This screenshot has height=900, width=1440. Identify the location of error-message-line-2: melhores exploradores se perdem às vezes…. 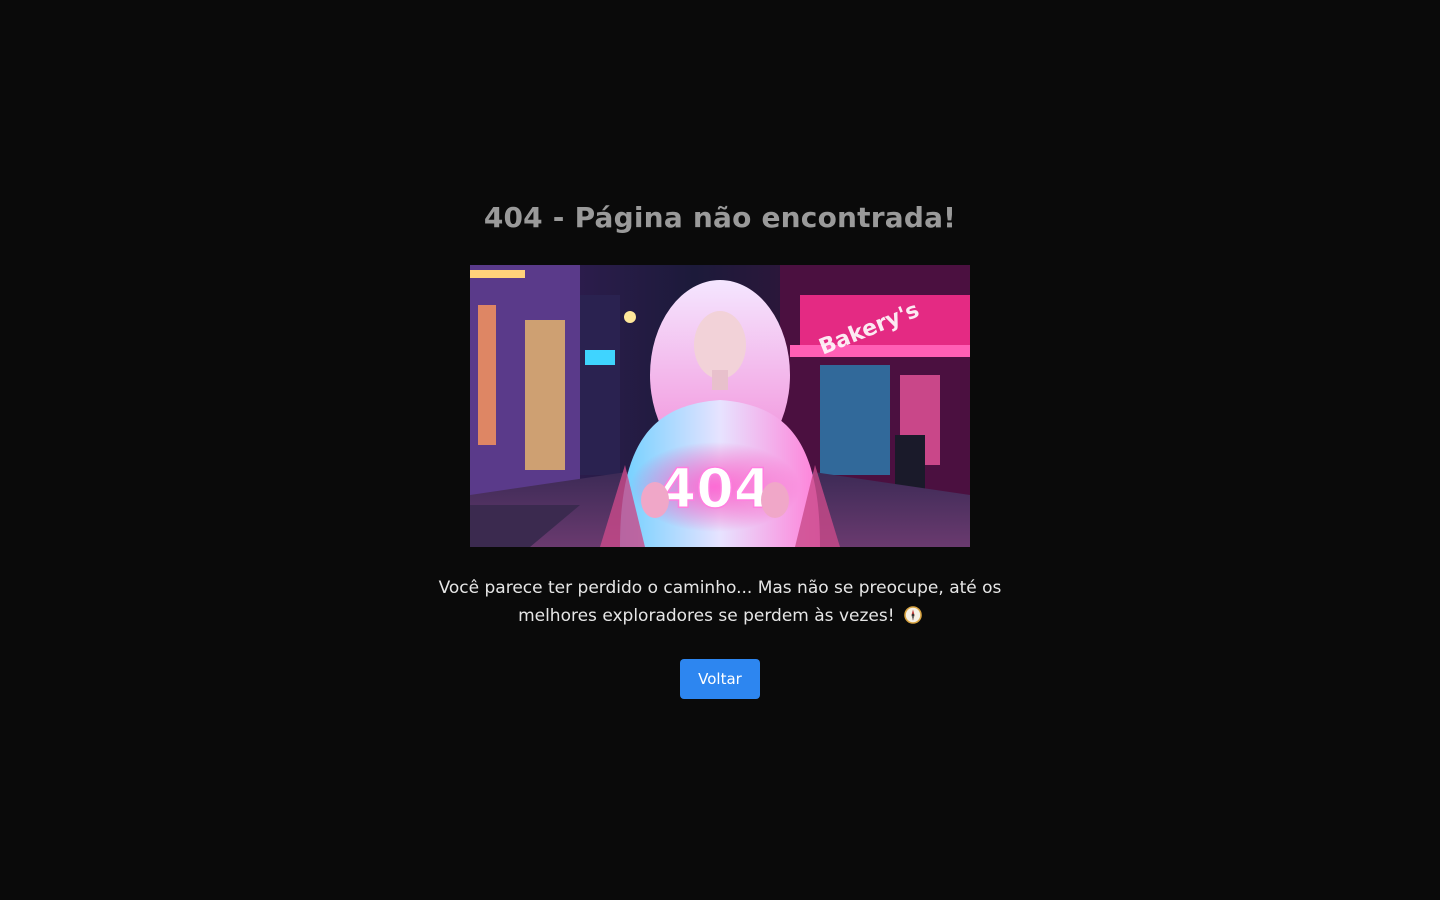
(706, 616).